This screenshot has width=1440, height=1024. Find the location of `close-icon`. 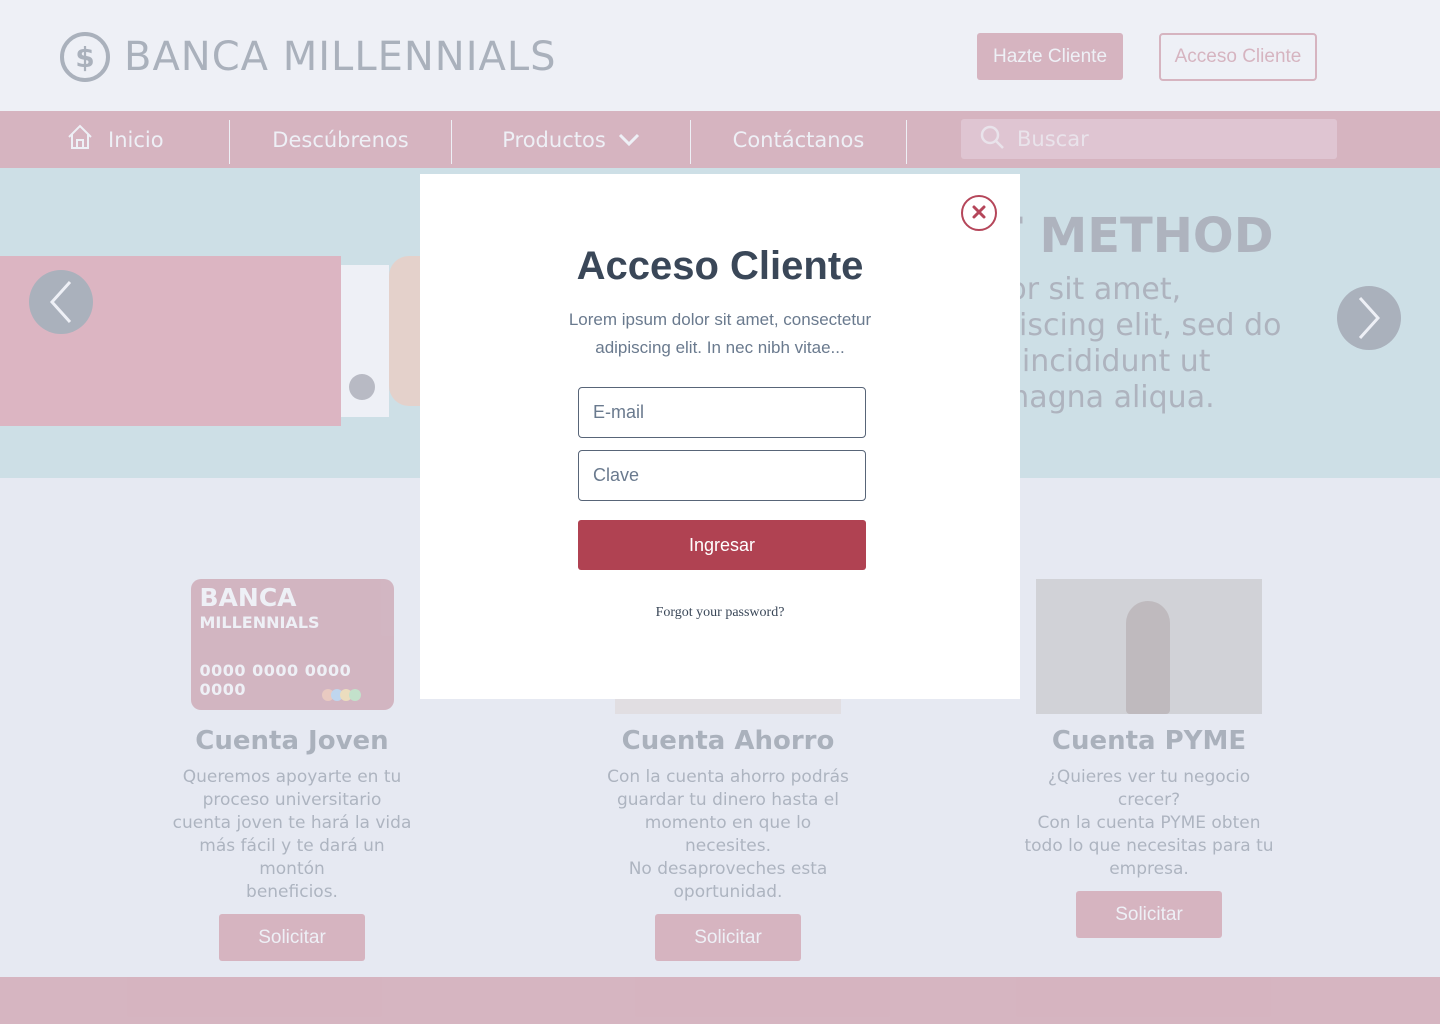

close-icon is located at coordinates (979, 213).